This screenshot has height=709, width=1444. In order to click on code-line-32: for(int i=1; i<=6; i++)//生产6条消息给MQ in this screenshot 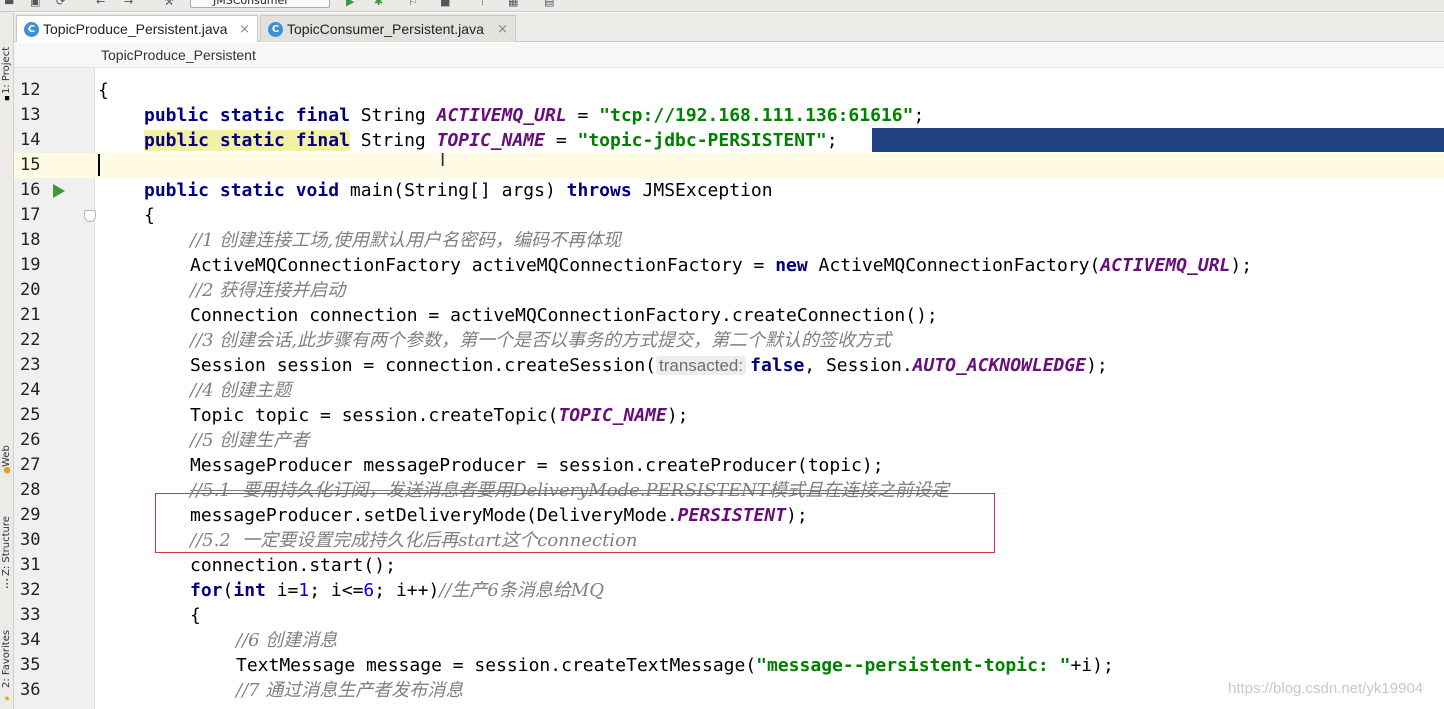, I will do `click(397, 590)`.